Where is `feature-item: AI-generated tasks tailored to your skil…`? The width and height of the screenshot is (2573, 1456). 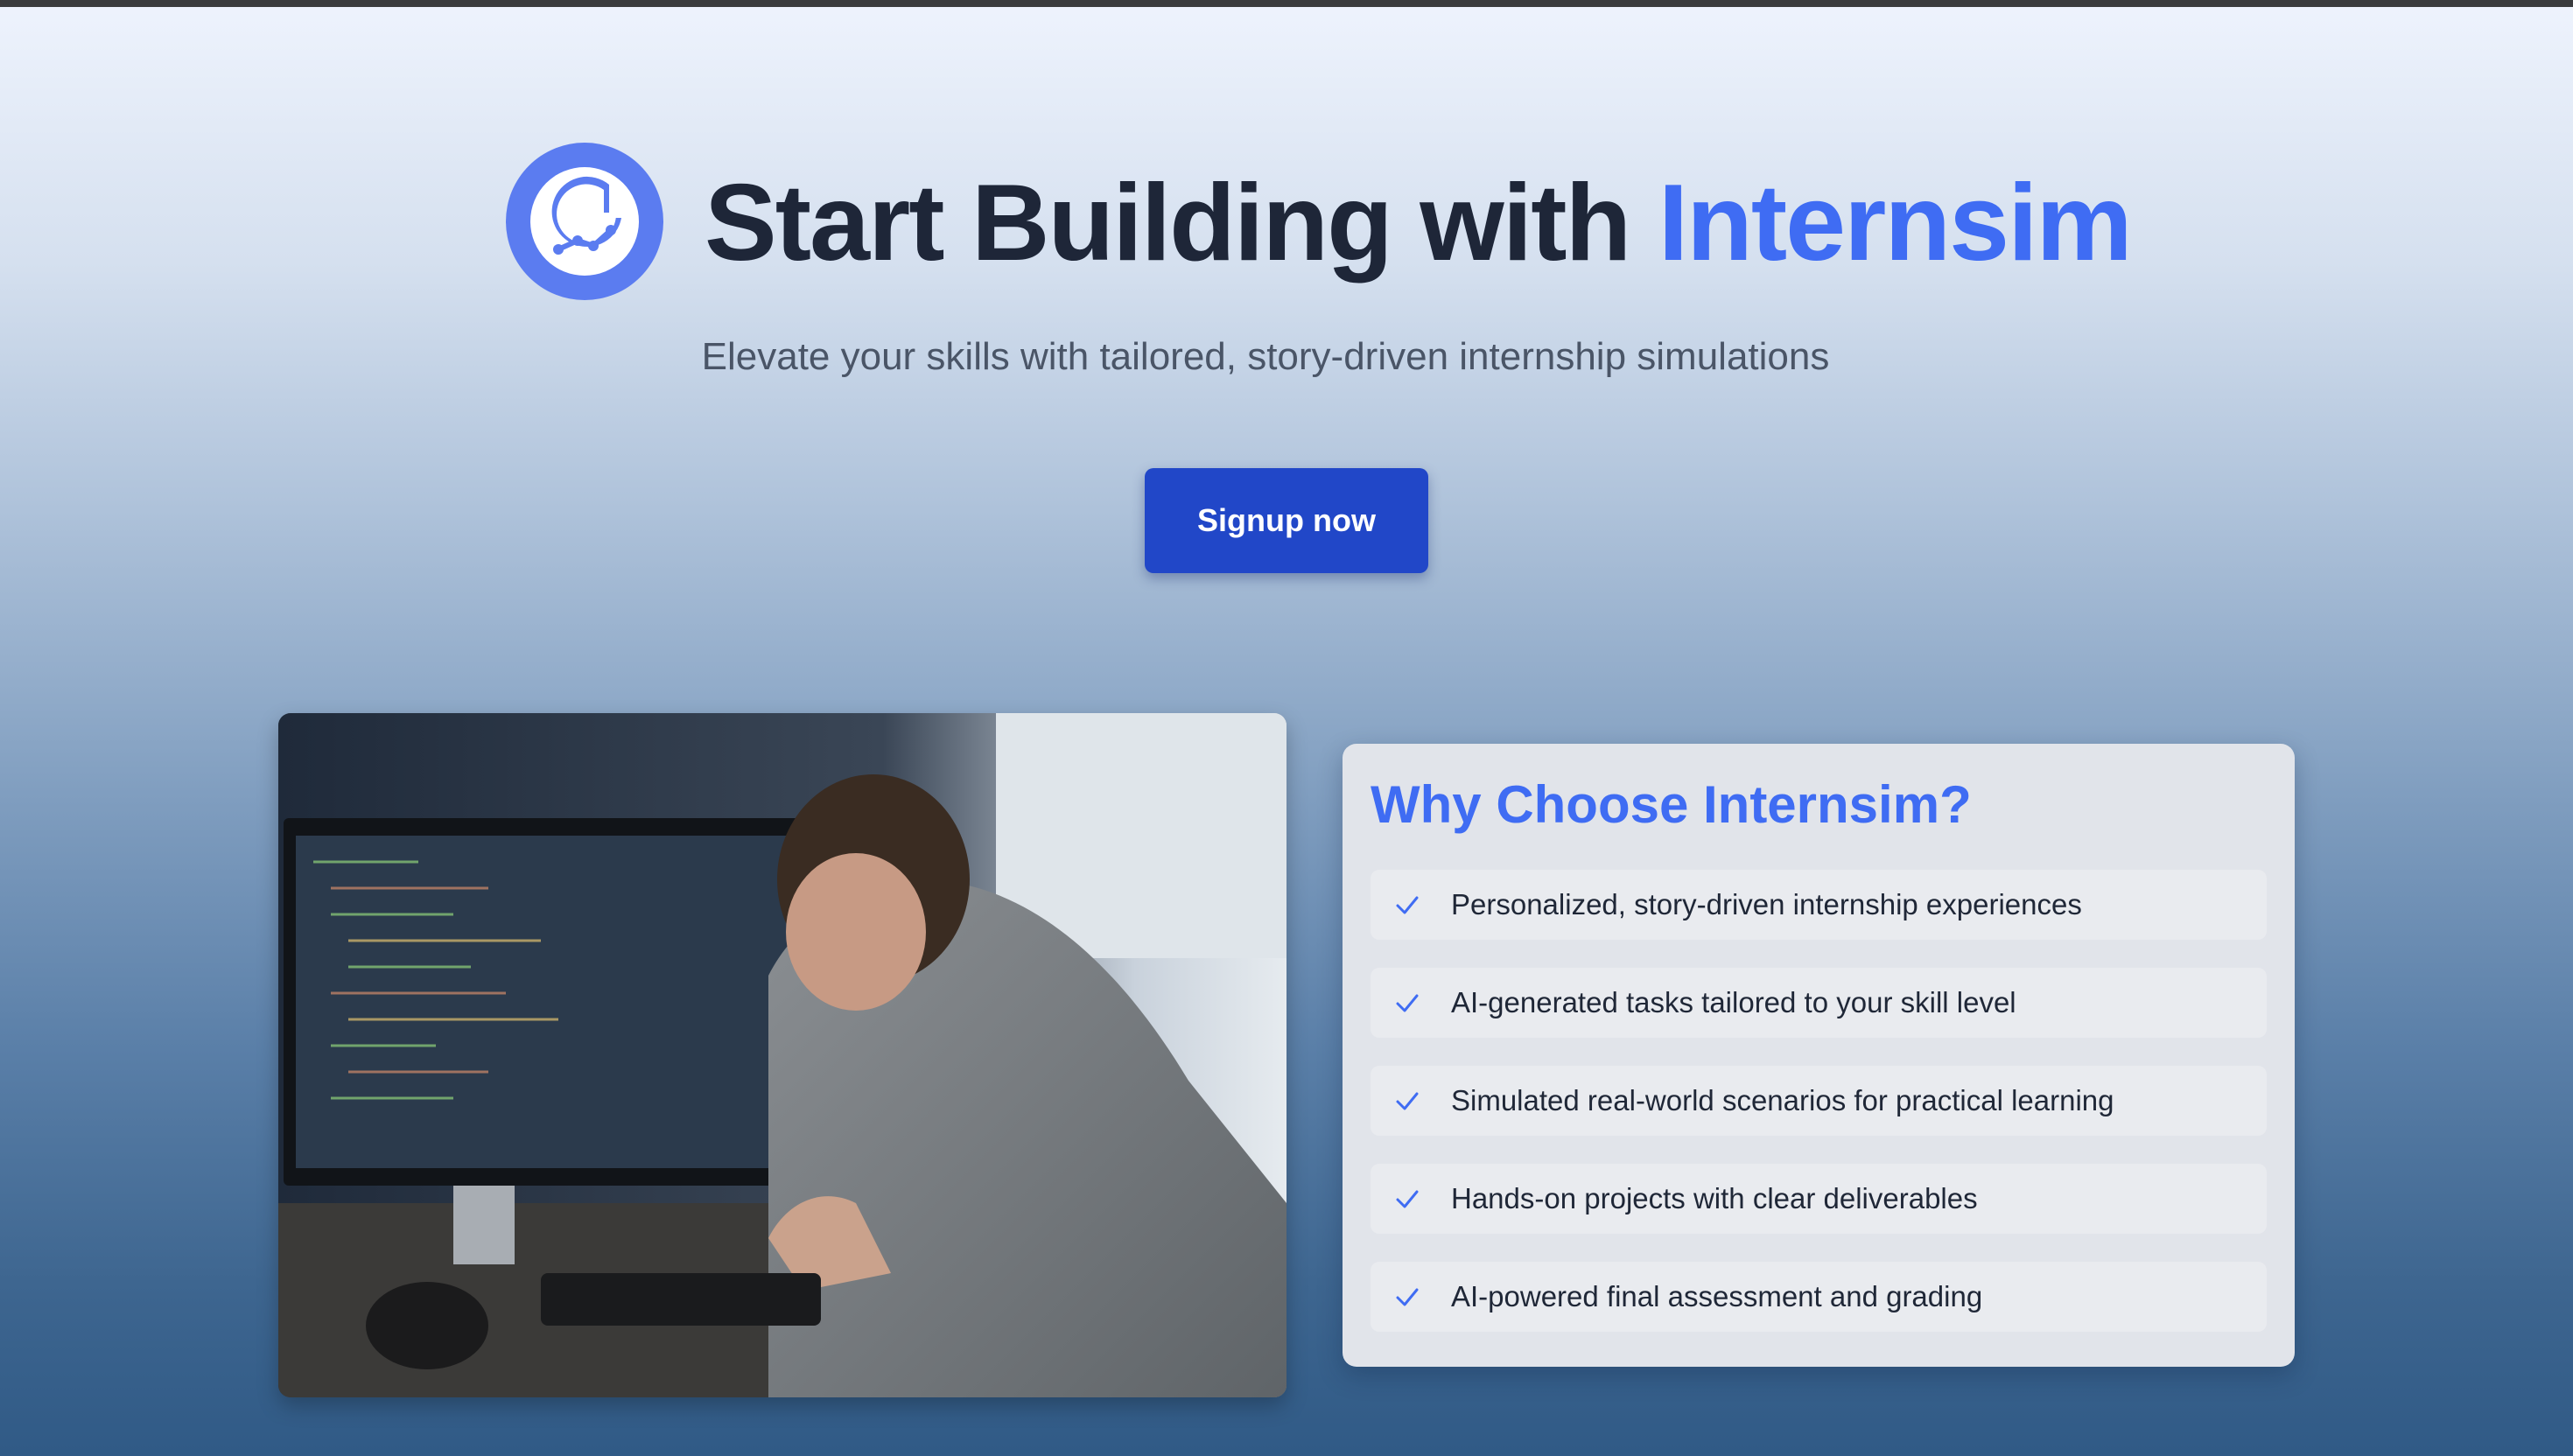
feature-item: AI-generated tasks tailored to your skil… is located at coordinates (1819, 1003).